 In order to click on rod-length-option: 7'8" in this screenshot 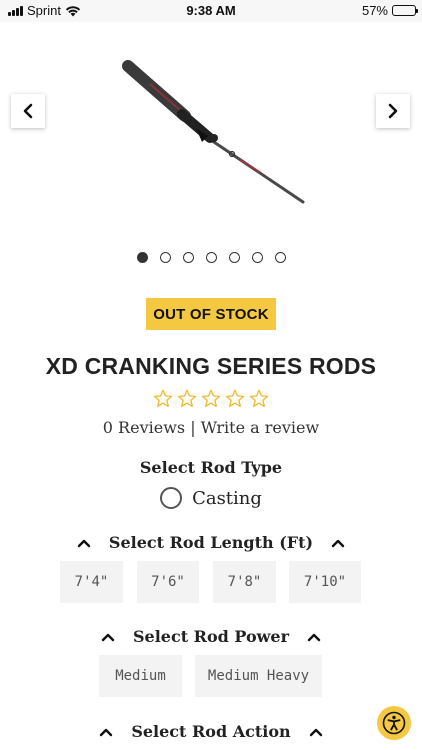, I will do `click(244, 582)`.